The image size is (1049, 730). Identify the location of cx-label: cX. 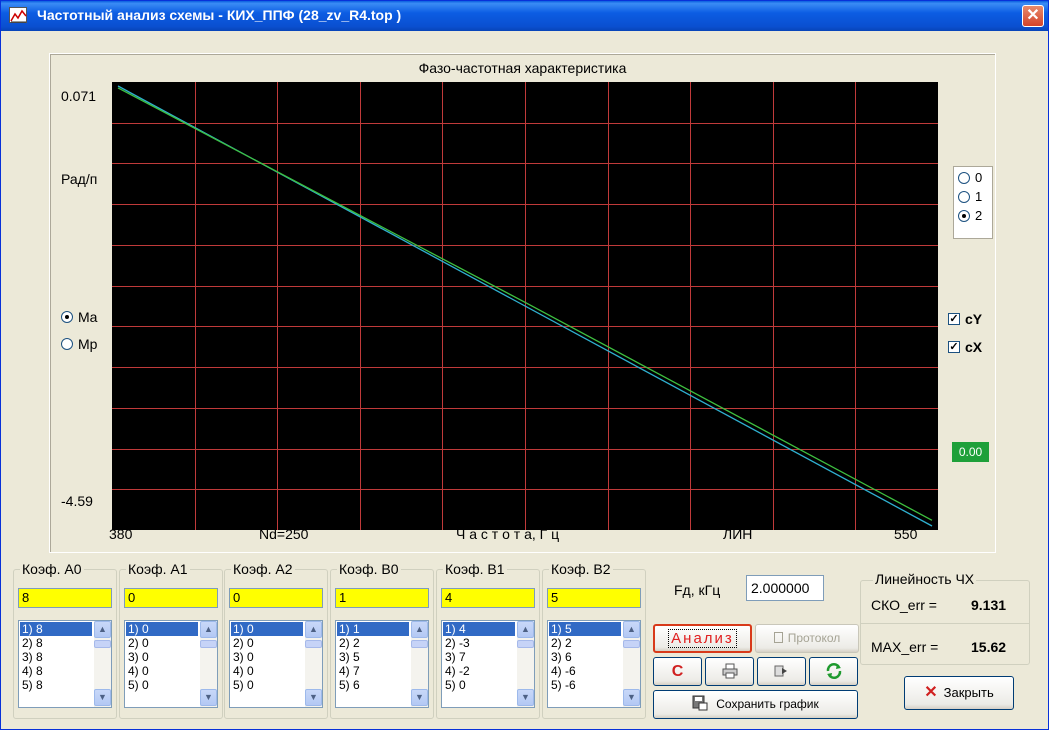
(974, 347).